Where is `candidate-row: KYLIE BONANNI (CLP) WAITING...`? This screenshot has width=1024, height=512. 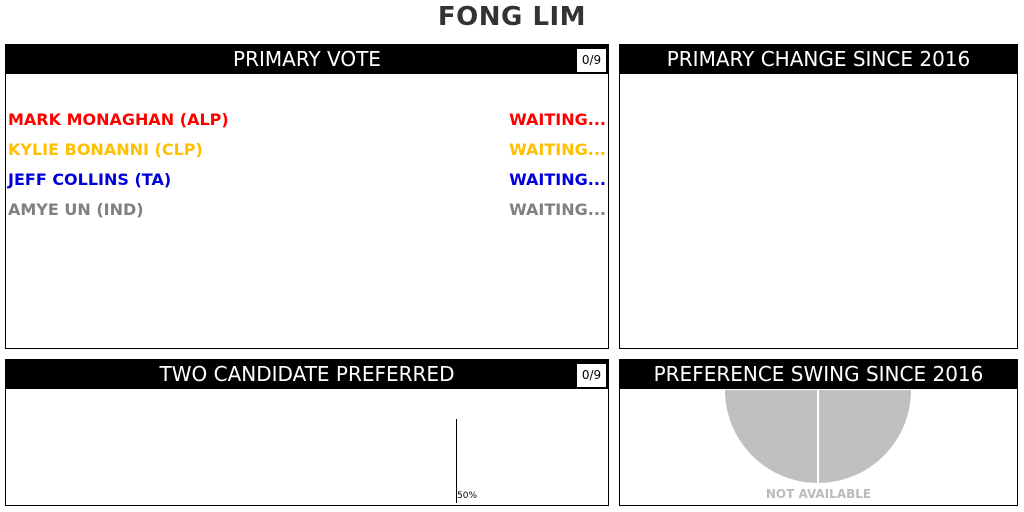
candidate-row: KYLIE BONANNI (CLP) WAITING... is located at coordinates (307, 150).